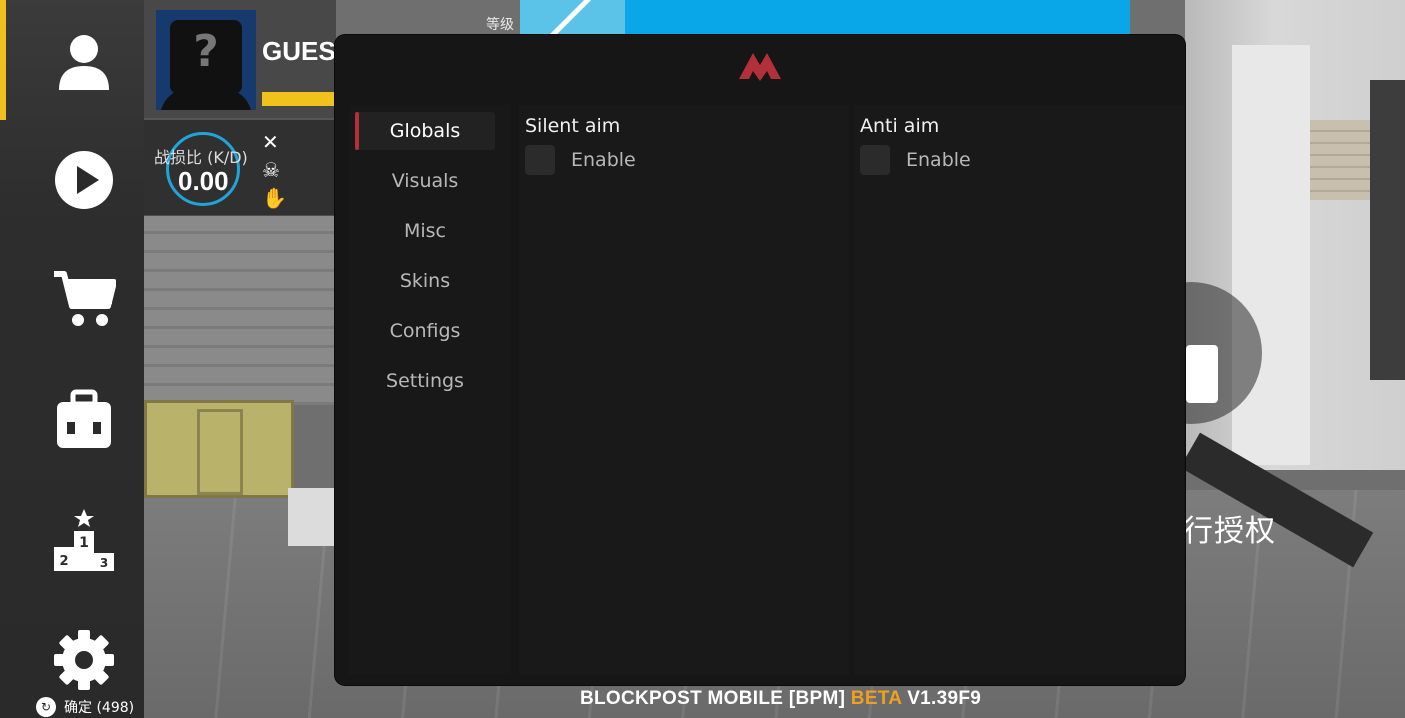  I want to click on coins-indicator: ↻ 确定 (498), so click(85, 707).